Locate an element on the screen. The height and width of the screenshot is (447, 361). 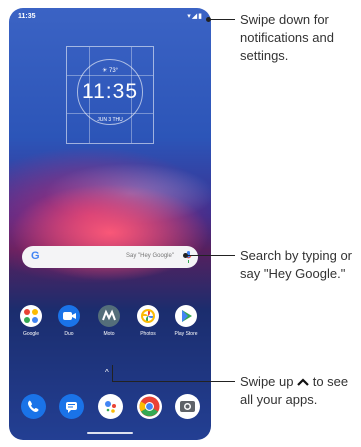
google-folder-icon is located at coordinates (31, 316).